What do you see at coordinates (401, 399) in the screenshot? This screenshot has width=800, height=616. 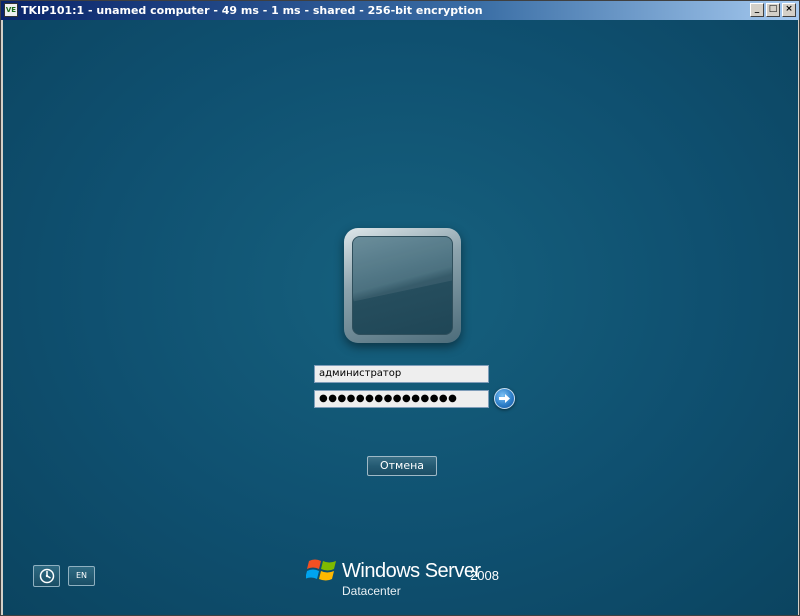 I see `password-input: ●●●●●●●●●●●●●●●` at bounding box center [401, 399].